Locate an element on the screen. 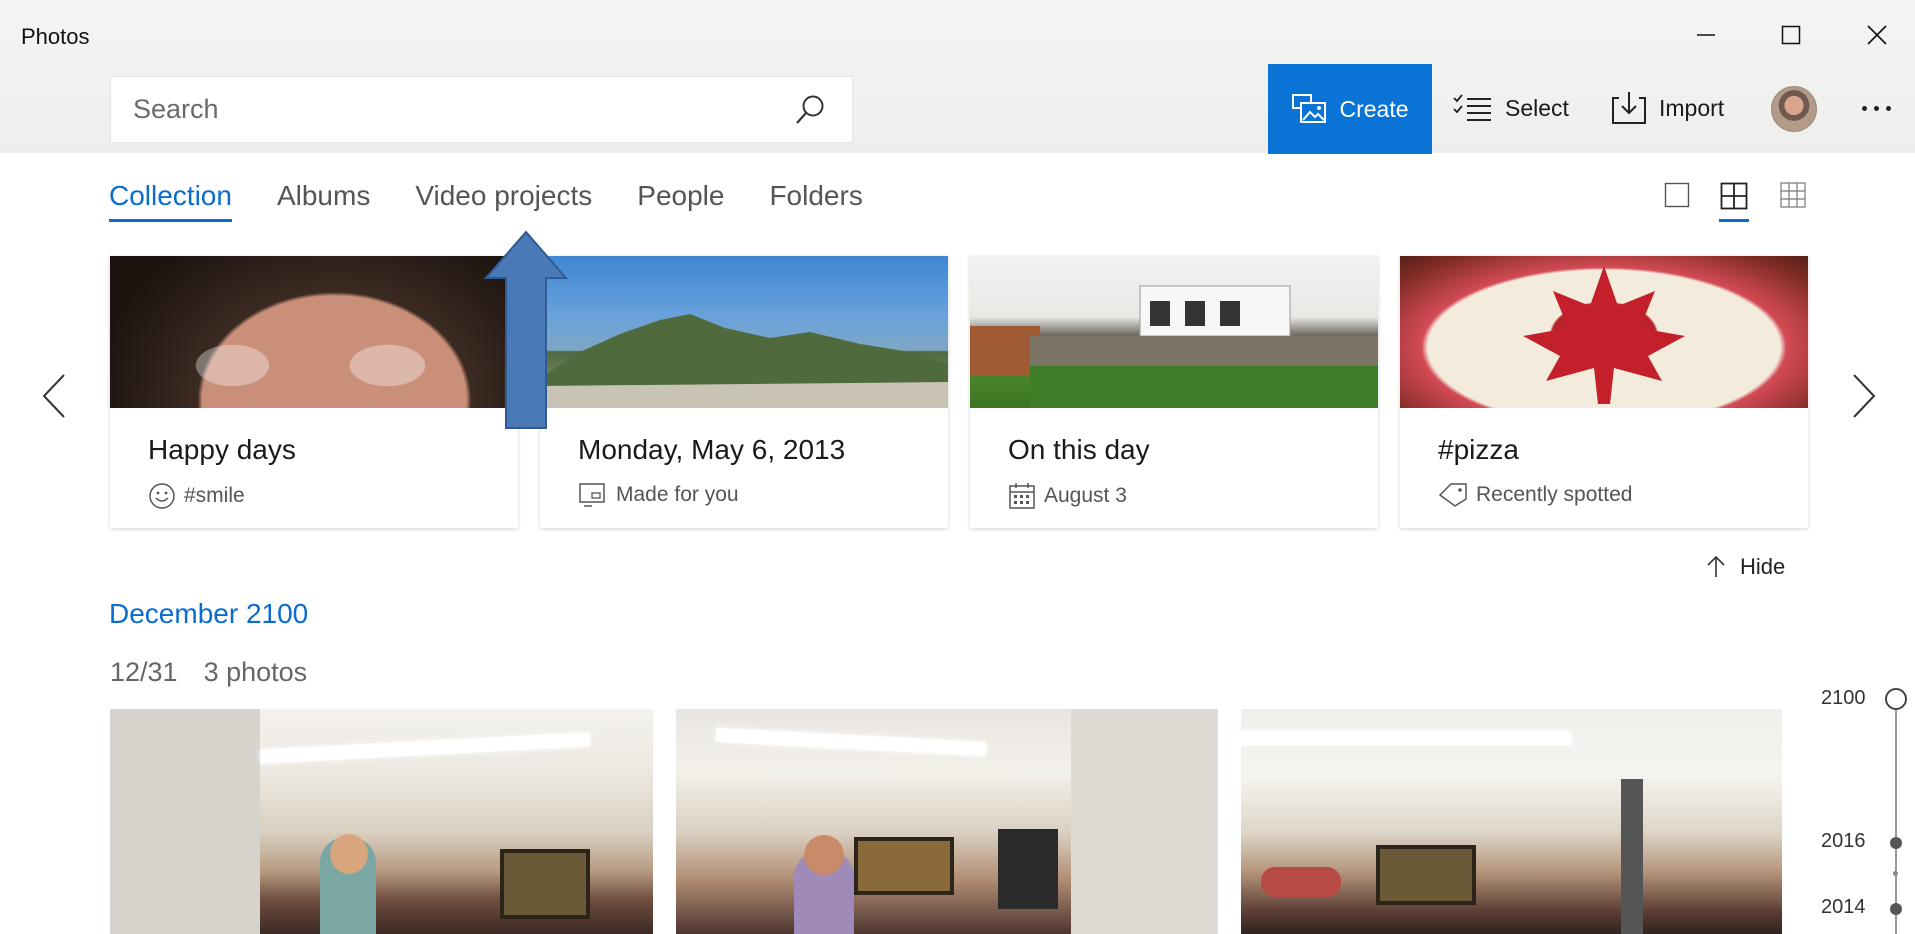 Image resolution: width=1915 pixels, height=934 pixels. card-title: On this day is located at coordinates (1079, 449).